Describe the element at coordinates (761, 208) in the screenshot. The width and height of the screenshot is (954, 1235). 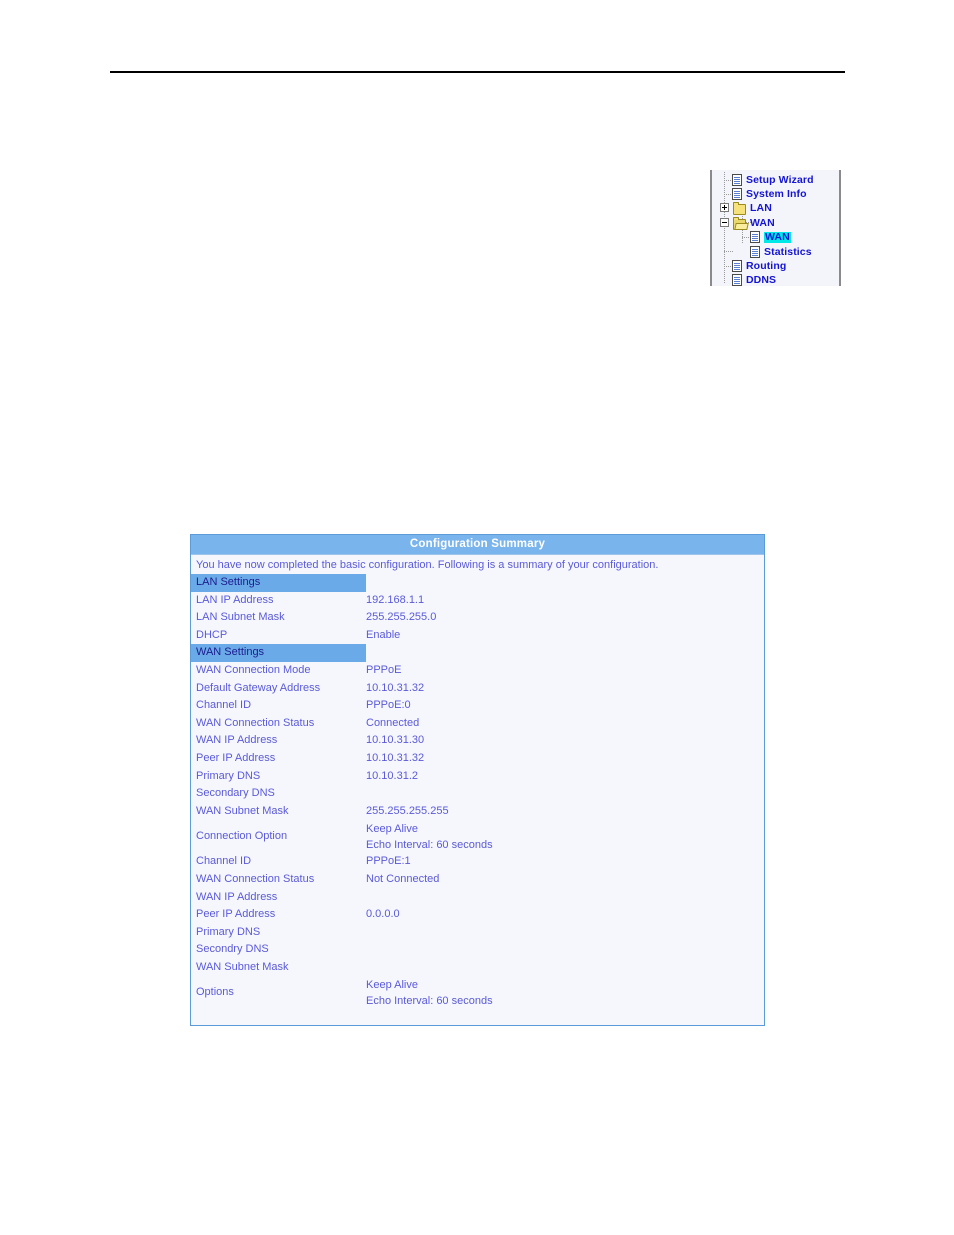
I see `tree-item-label: LAN` at that location.